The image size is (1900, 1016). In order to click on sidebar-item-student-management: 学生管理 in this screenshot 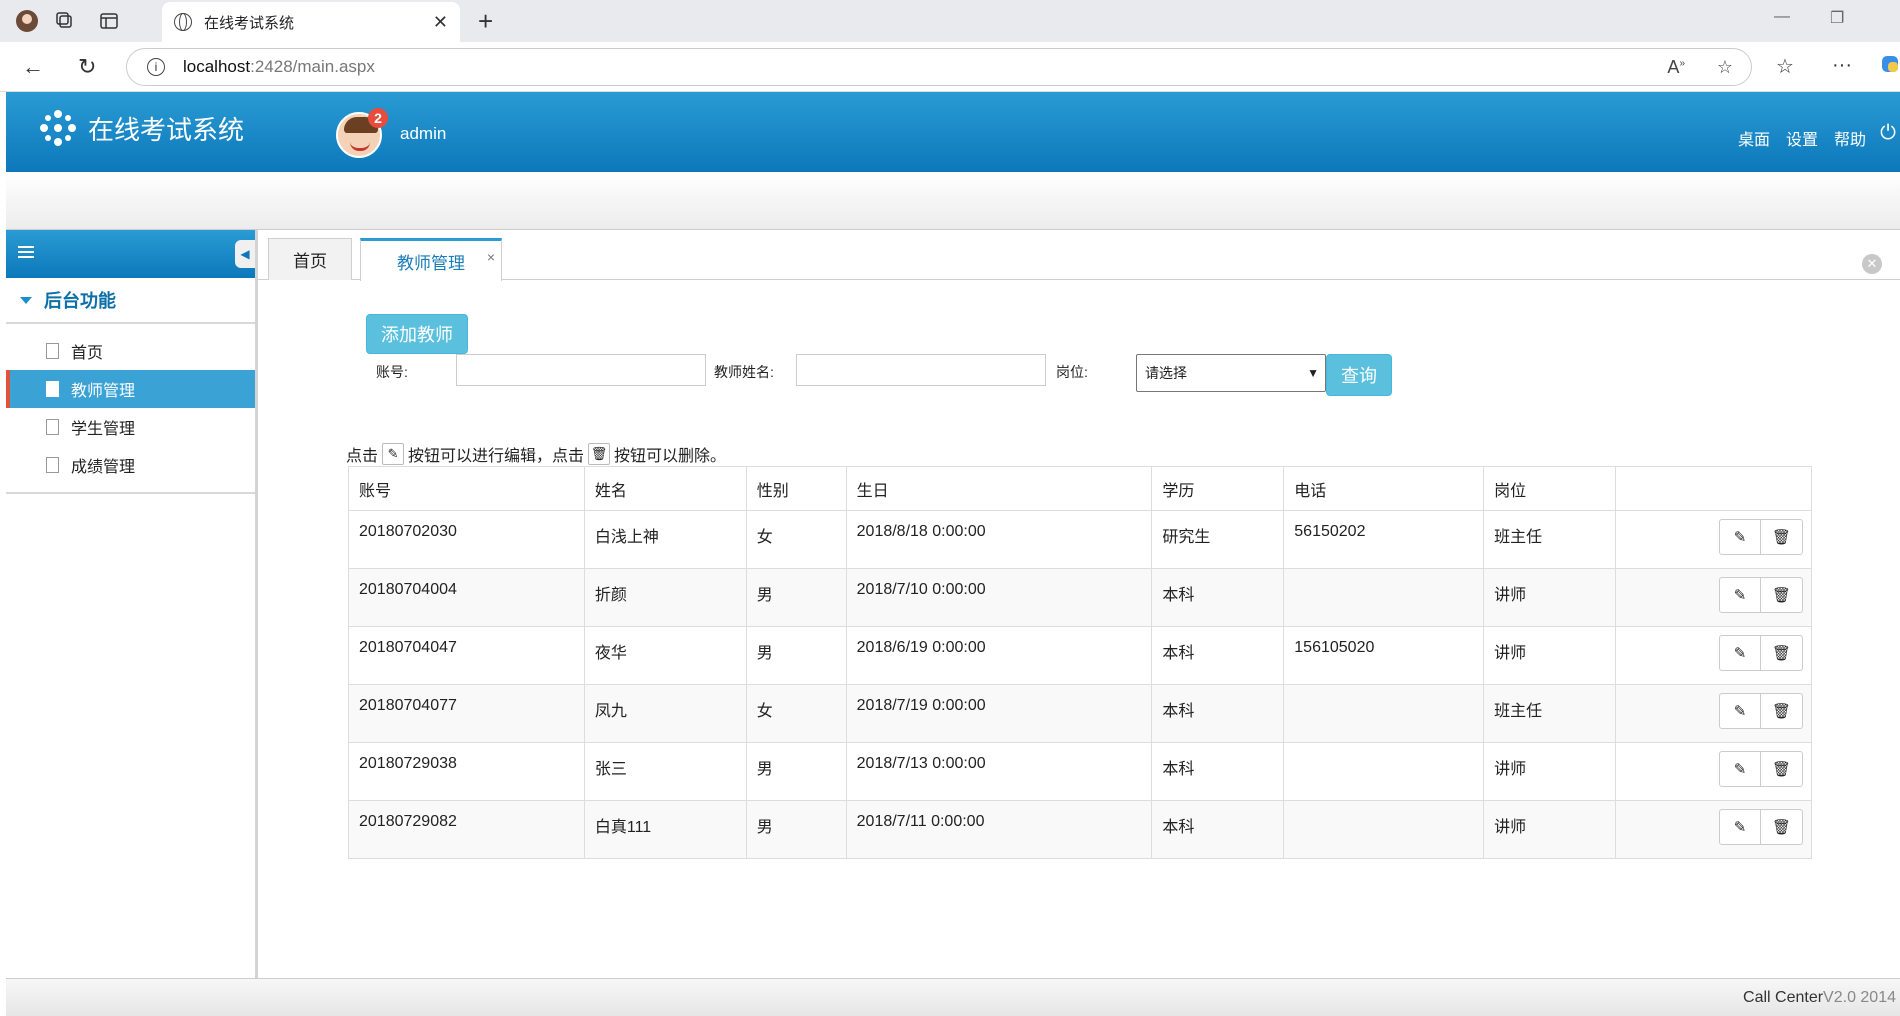, I will do `click(130, 427)`.